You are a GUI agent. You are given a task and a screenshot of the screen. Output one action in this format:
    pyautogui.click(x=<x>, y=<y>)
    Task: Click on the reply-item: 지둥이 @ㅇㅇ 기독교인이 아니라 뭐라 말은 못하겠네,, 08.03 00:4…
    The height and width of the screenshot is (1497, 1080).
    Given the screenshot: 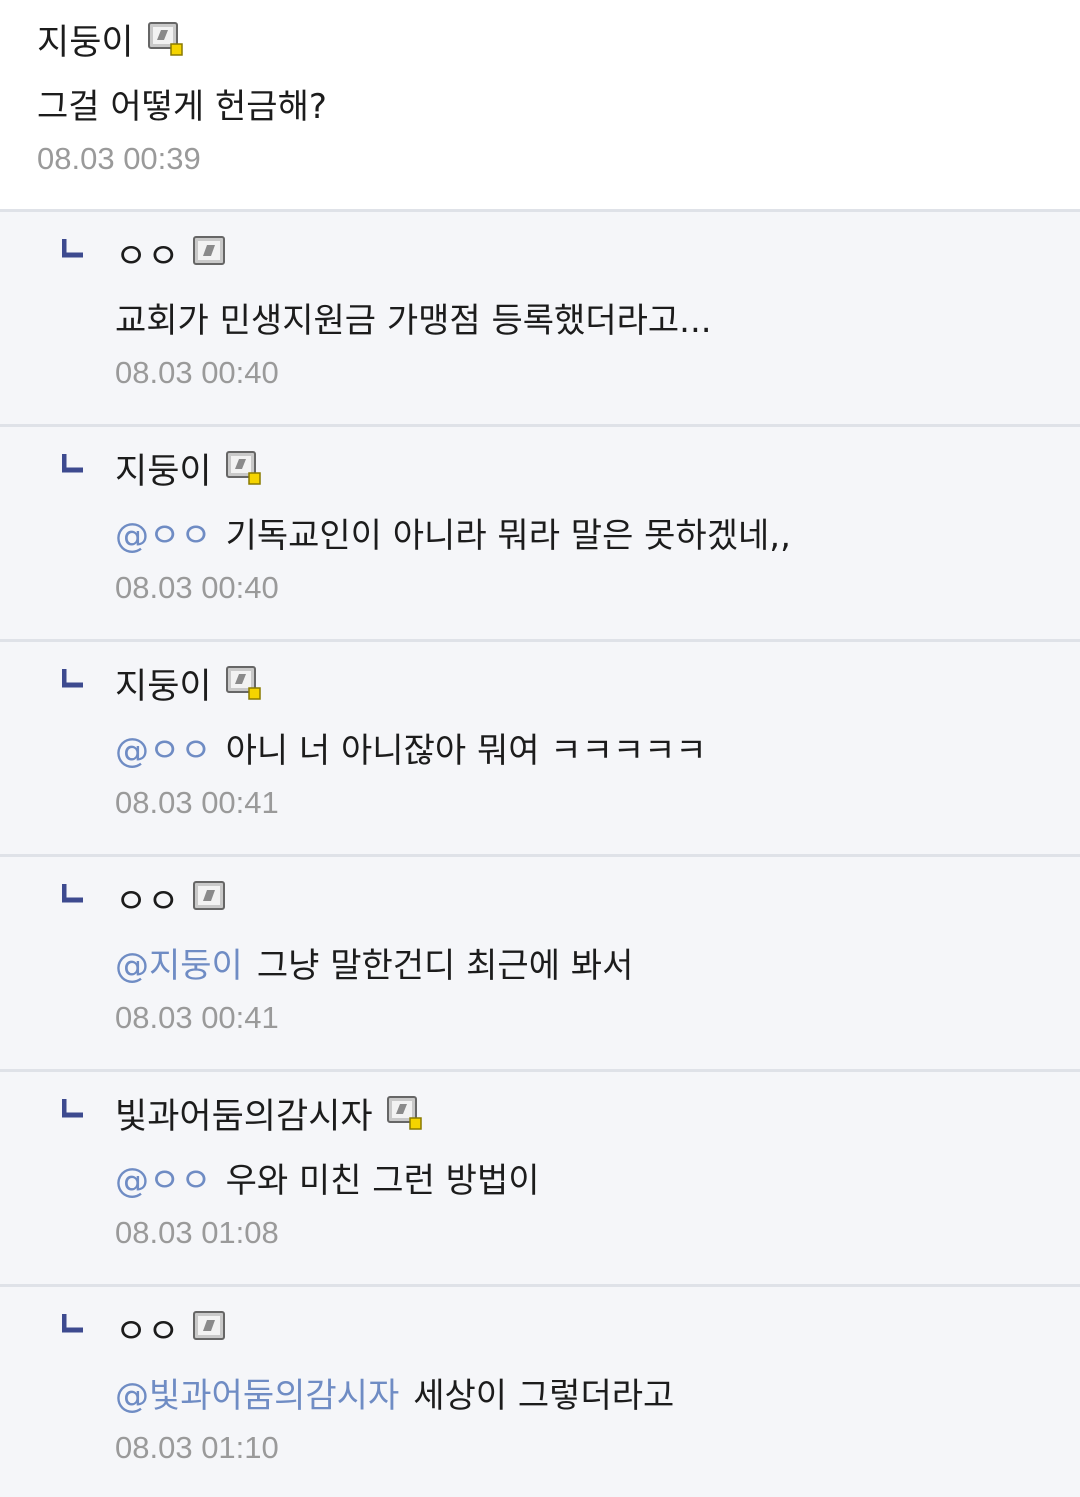 What is the action you would take?
    pyautogui.click(x=540, y=534)
    